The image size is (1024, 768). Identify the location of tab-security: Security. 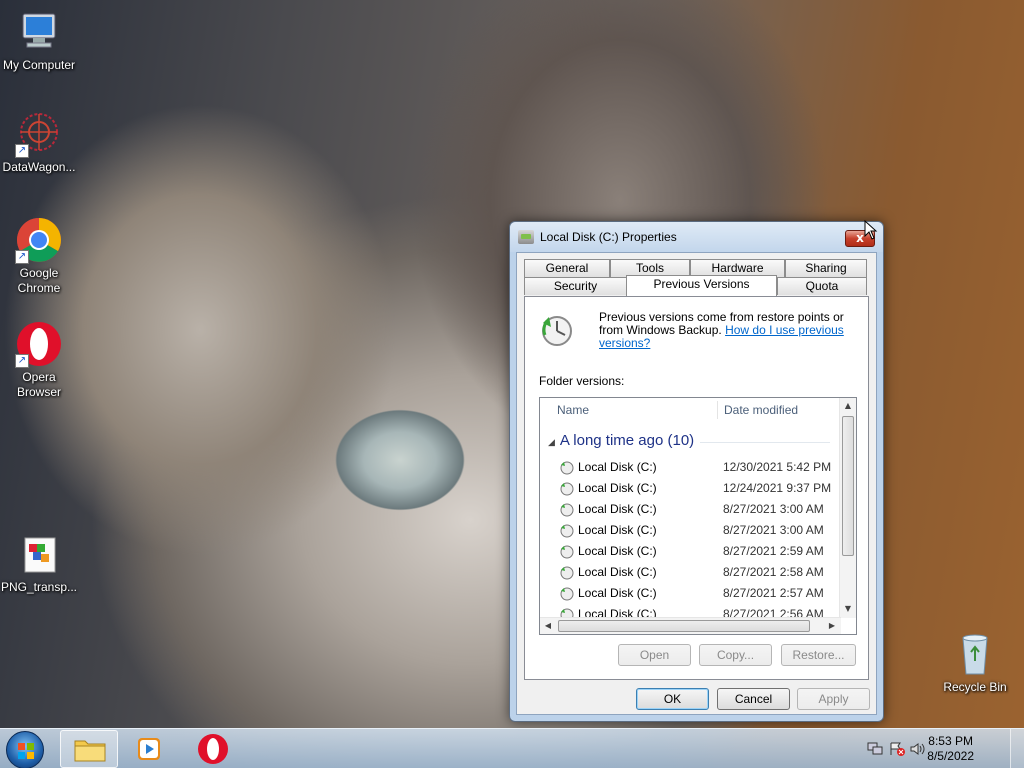
(575, 286).